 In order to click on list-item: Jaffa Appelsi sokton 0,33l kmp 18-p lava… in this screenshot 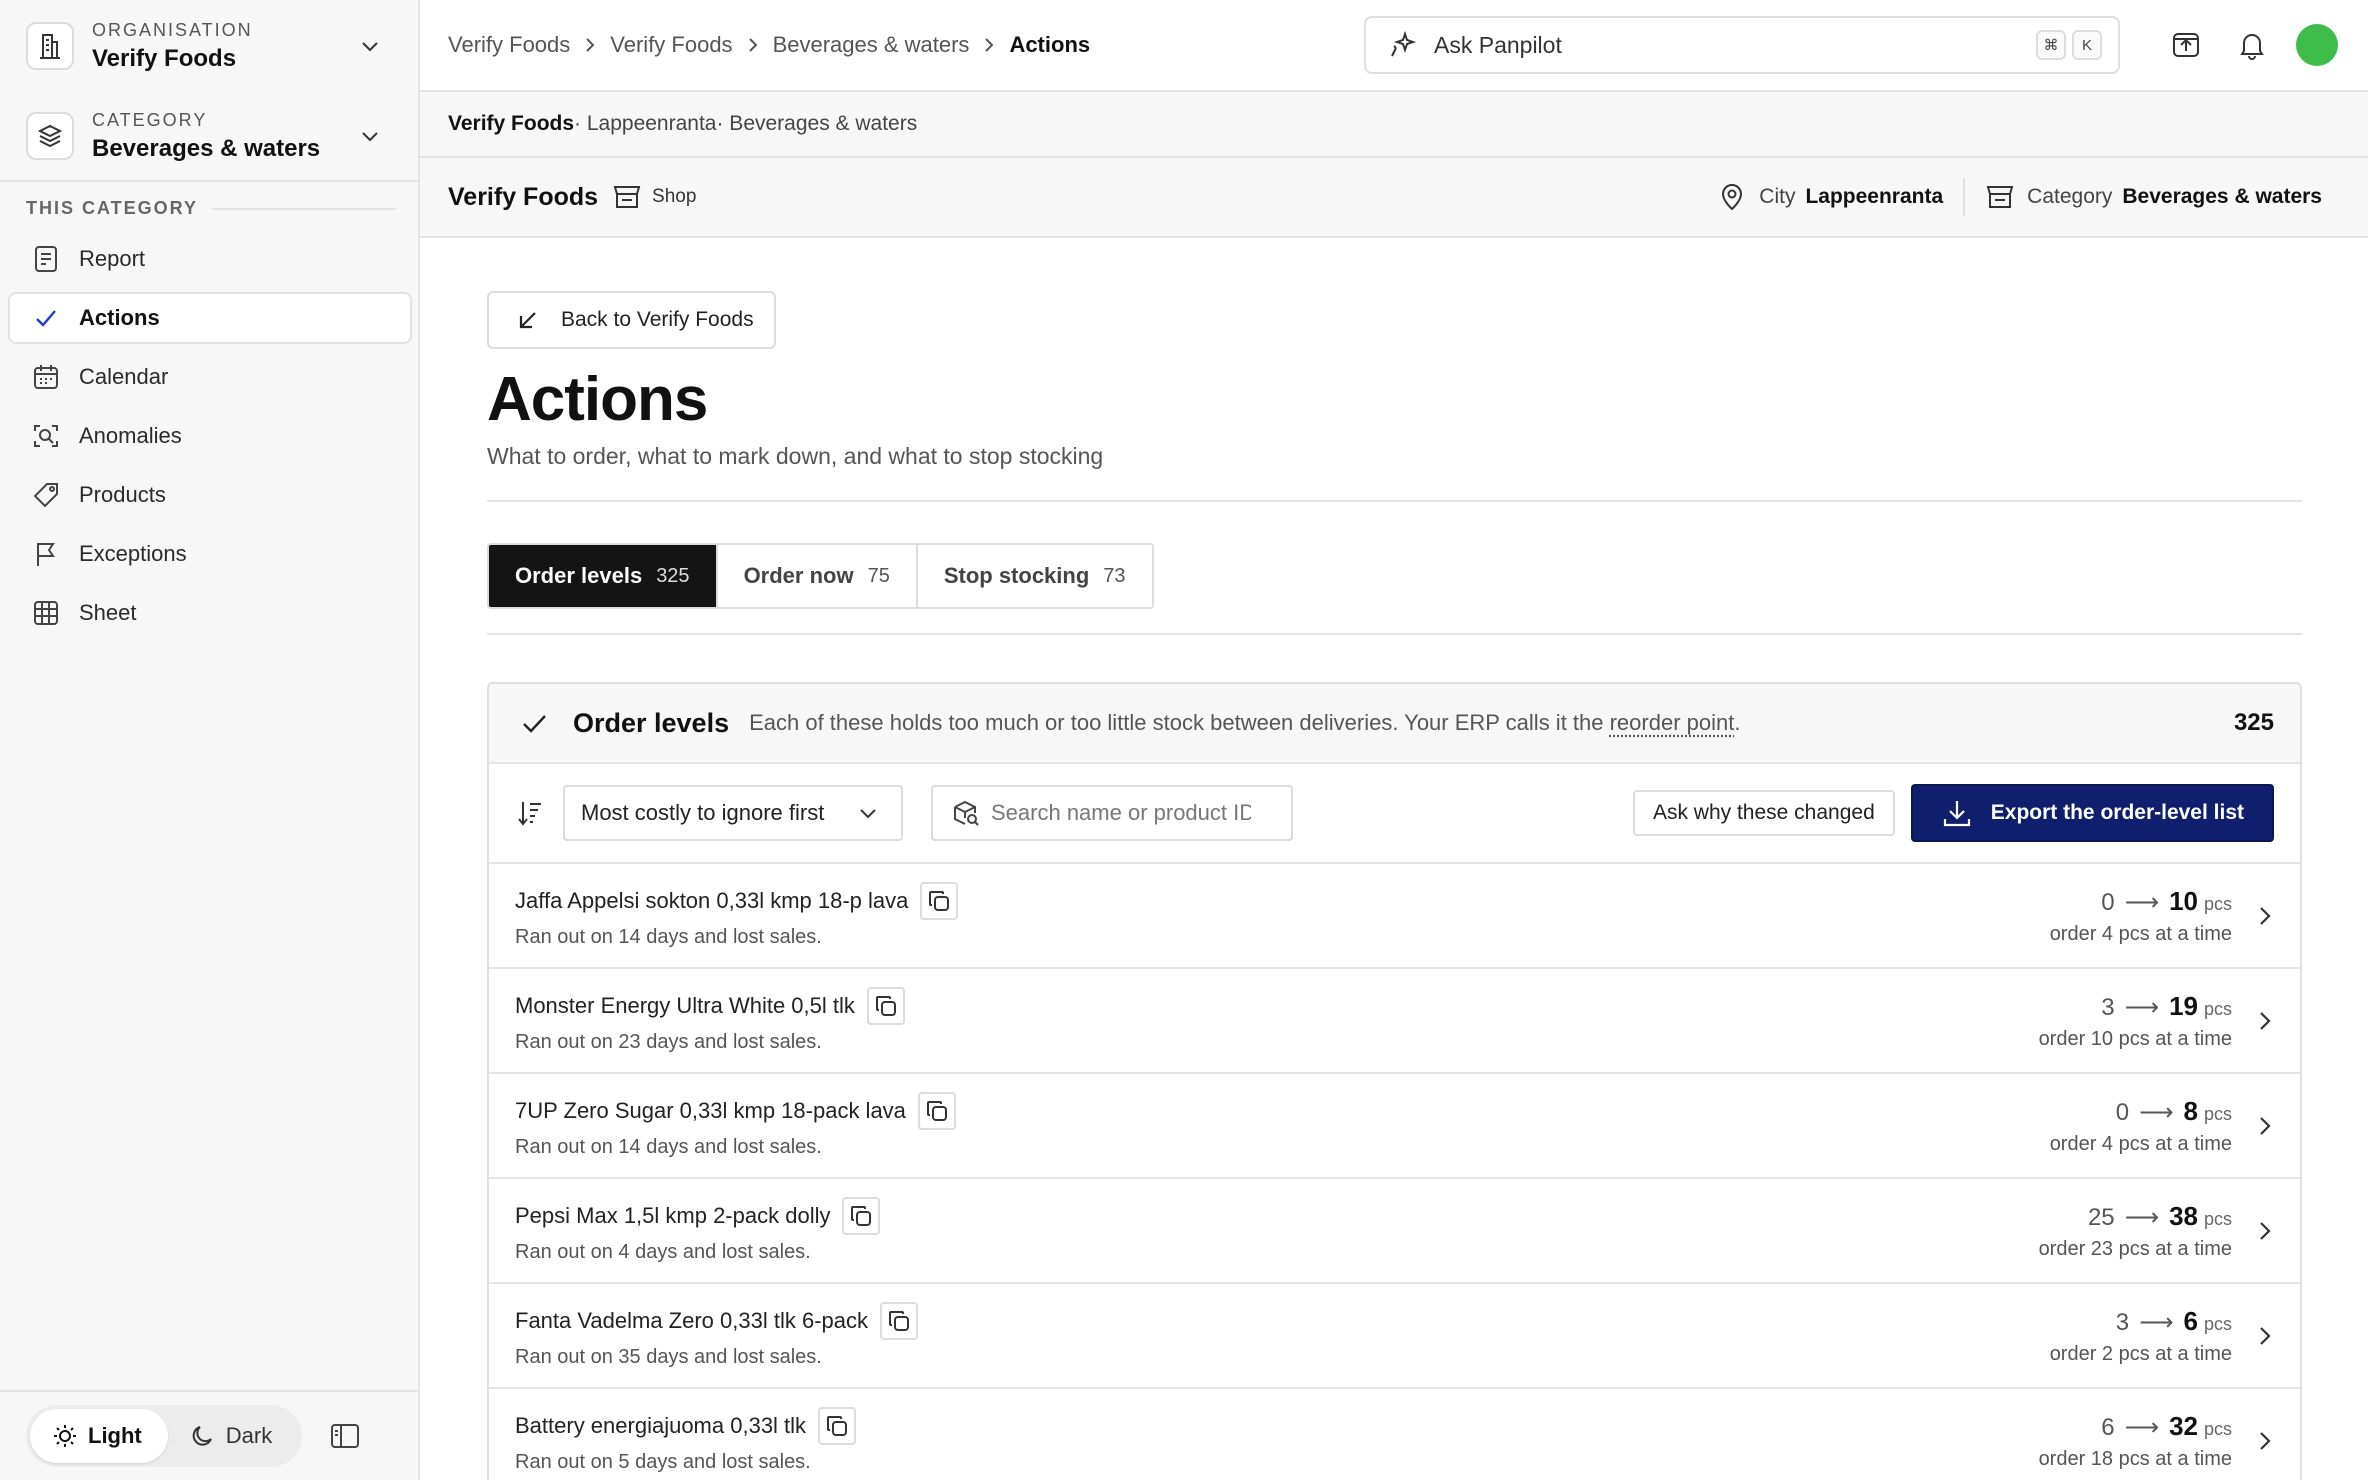, I will do `click(1394, 916)`.